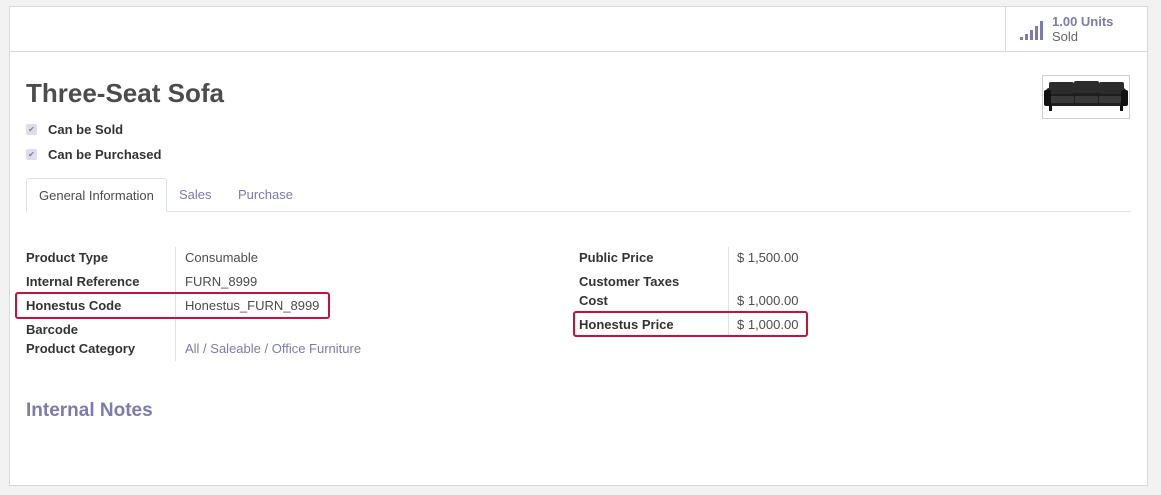 The image size is (1161, 495). Describe the element at coordinates (221, 281) in the screenshot. I see `internal-reference-value: FURN_8999` at that location.